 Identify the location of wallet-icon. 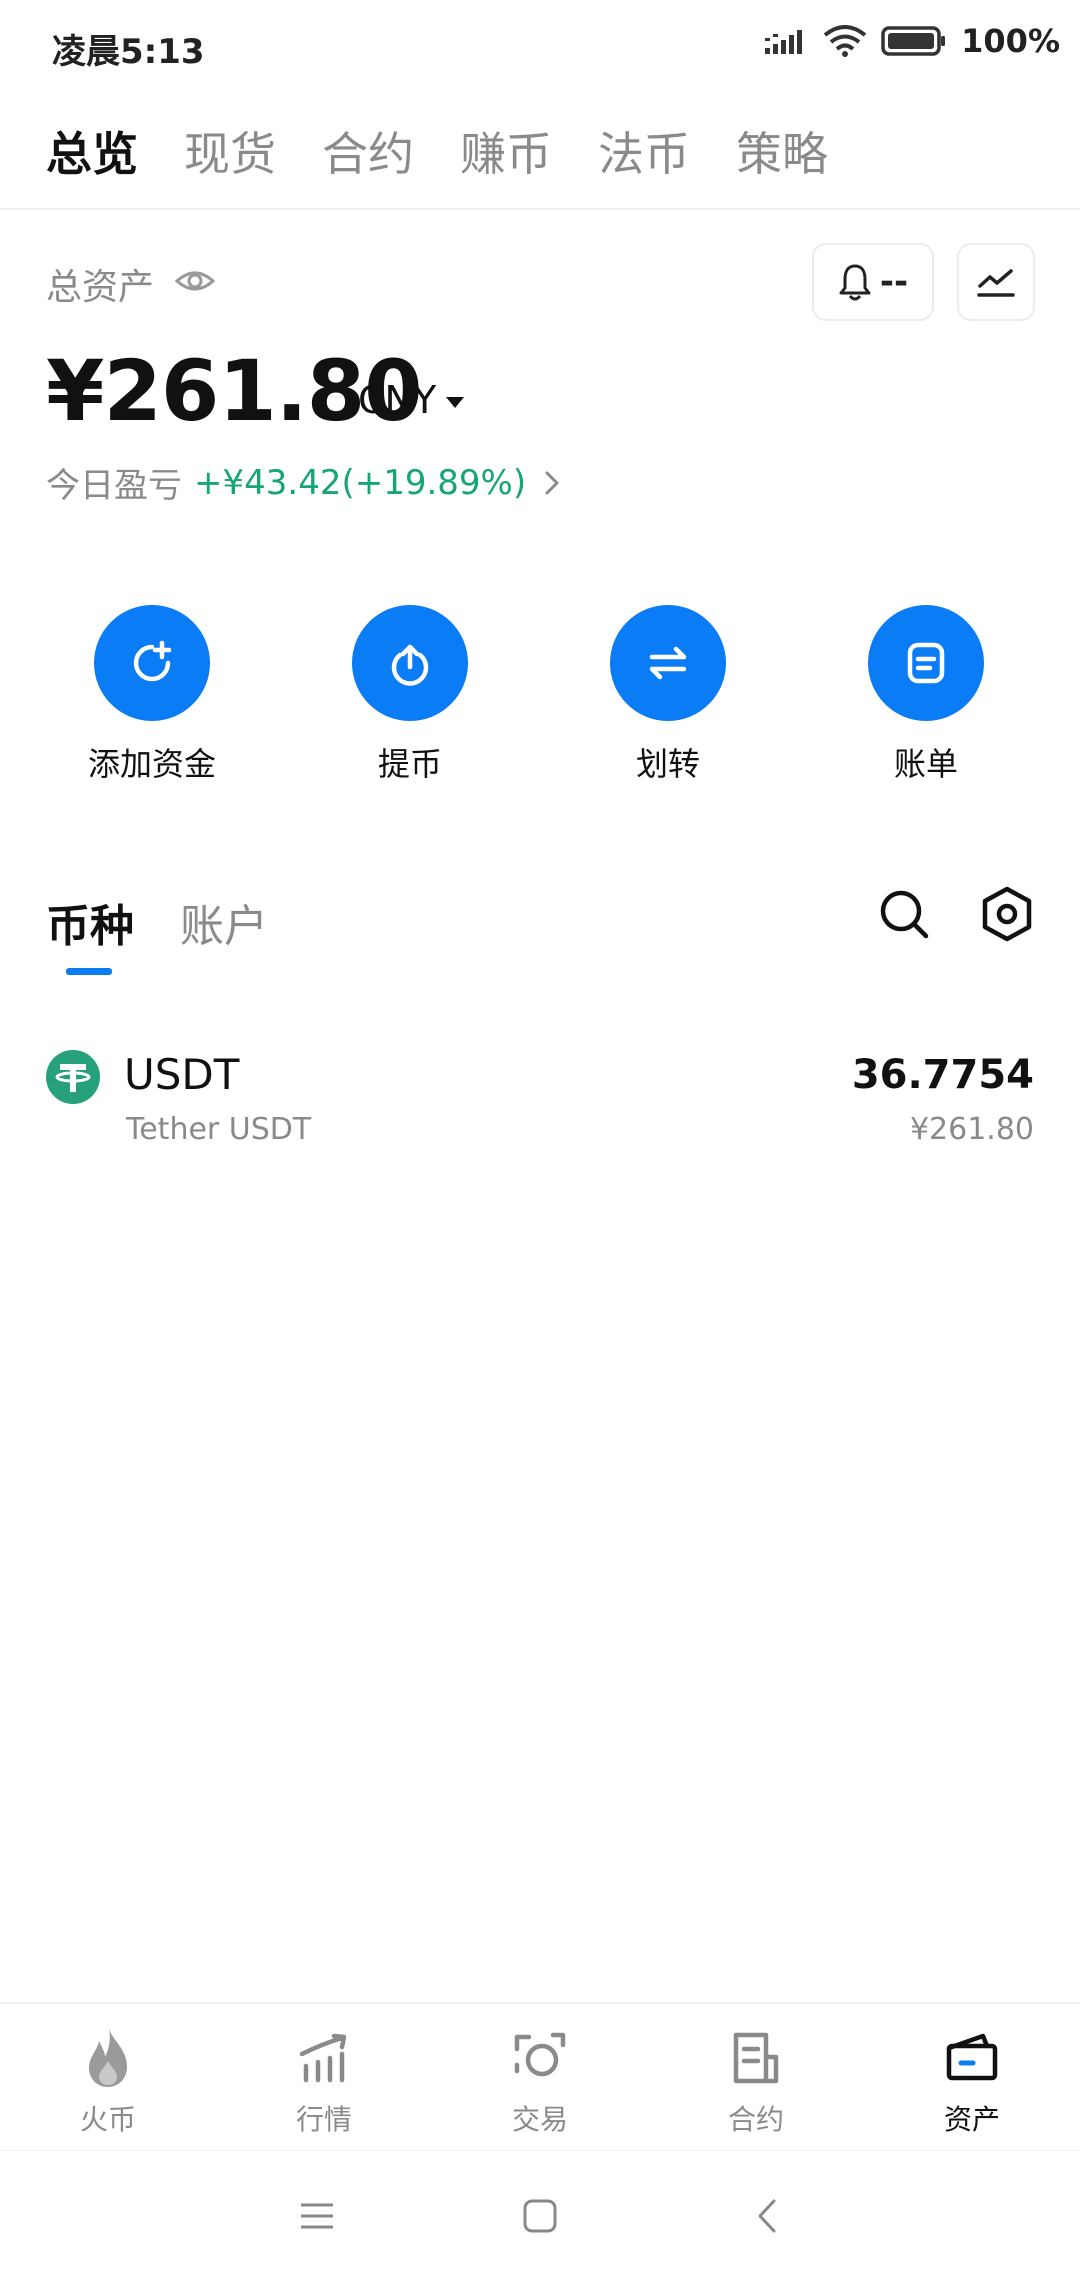
(972, 2057).